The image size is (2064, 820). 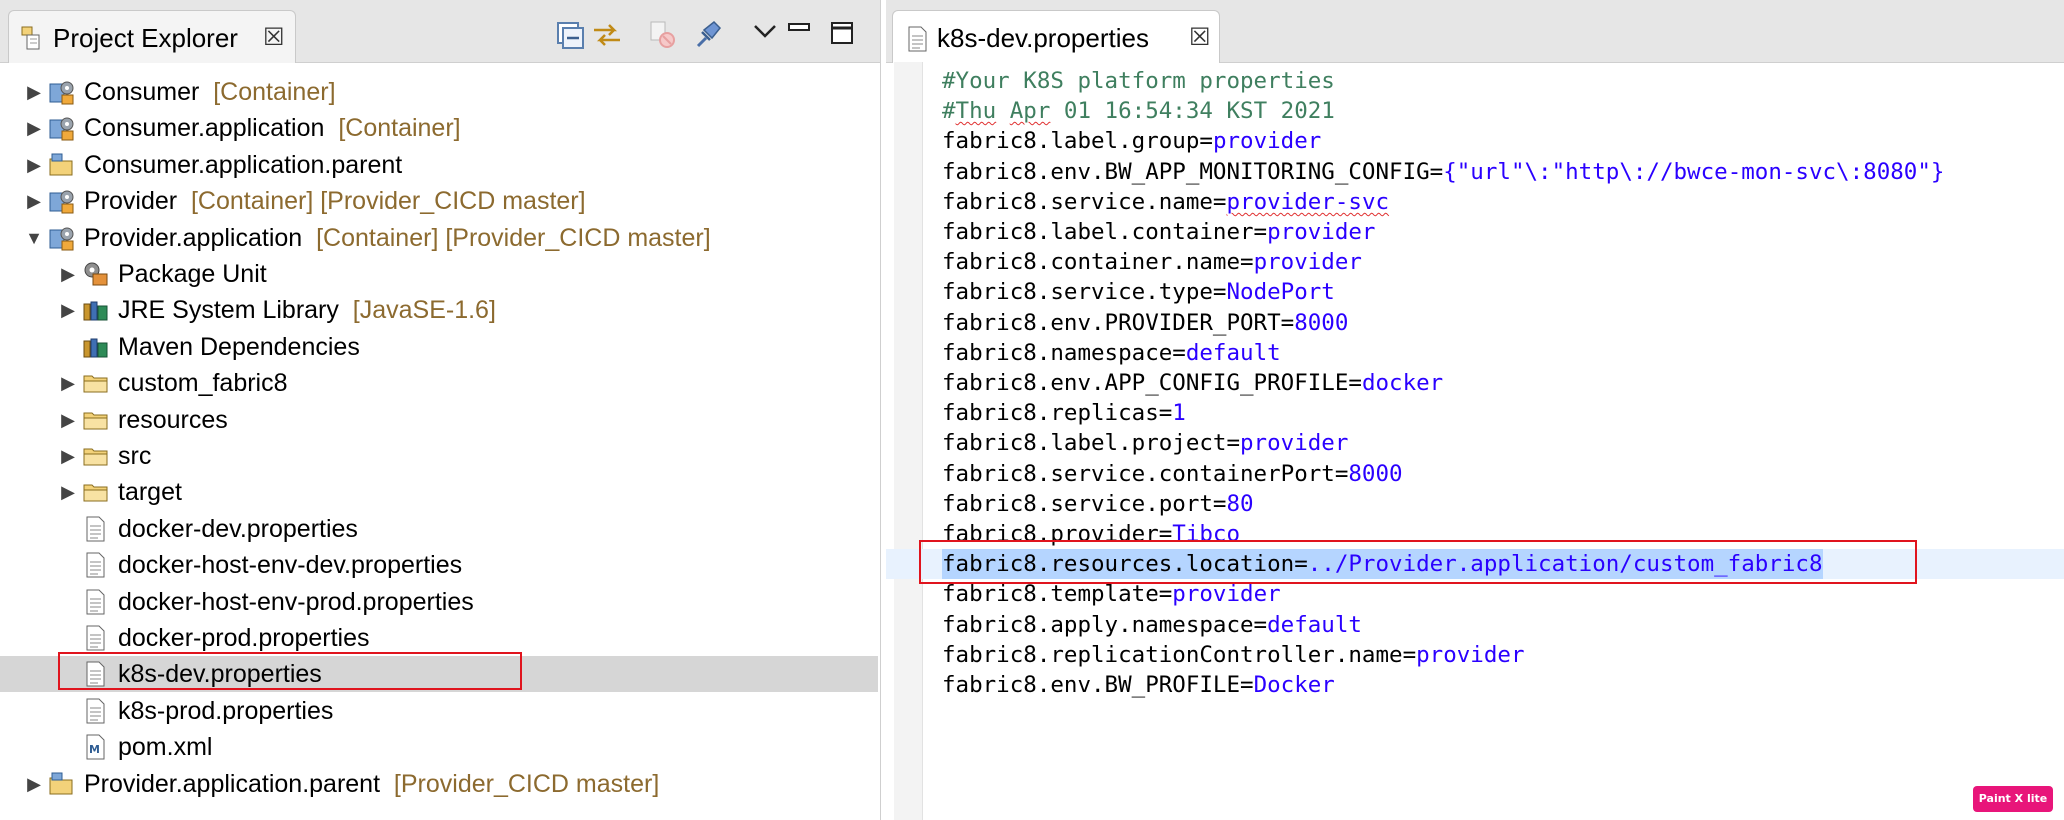 I want to click on property-value: 1, so click(x=1179, y=413).